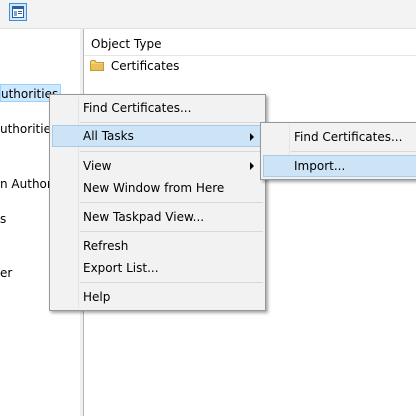  Describe the element at coordinates (208, 14) in the screenshot. I see `toolbar` at that location.